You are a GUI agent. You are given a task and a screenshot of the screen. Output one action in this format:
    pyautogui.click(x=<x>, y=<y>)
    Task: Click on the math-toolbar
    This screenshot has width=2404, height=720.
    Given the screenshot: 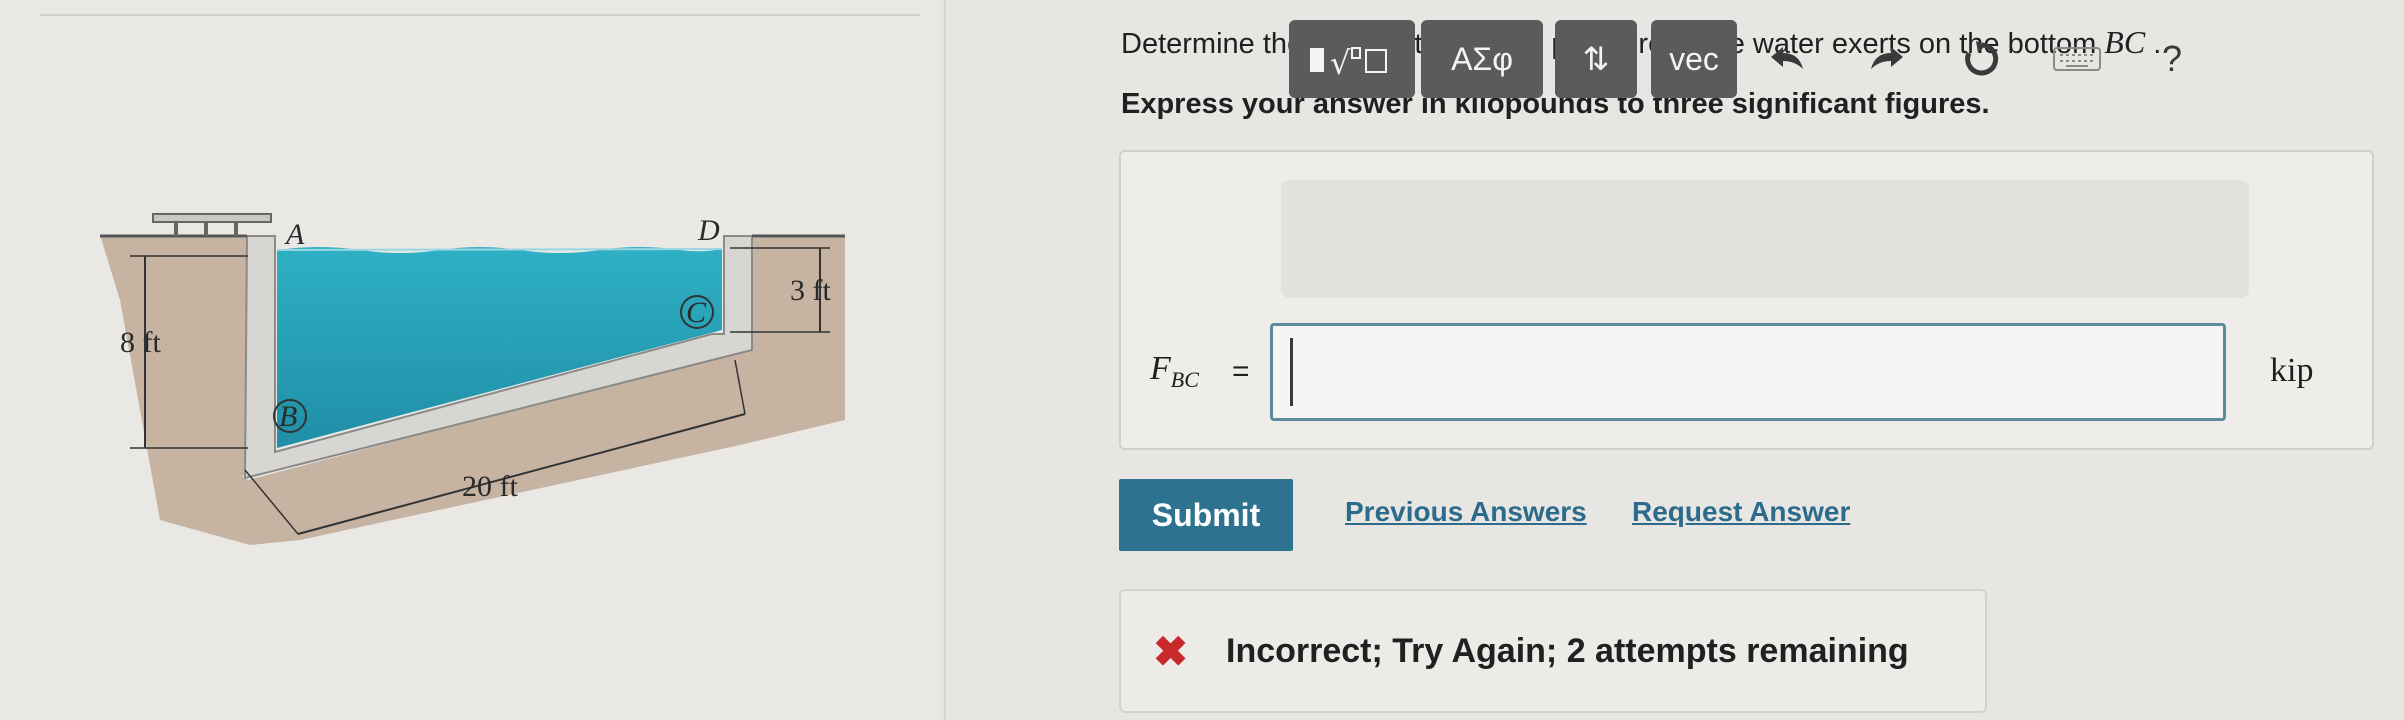 What is the action you would take?
    pyautogui.click(x=1765, y=239)
    